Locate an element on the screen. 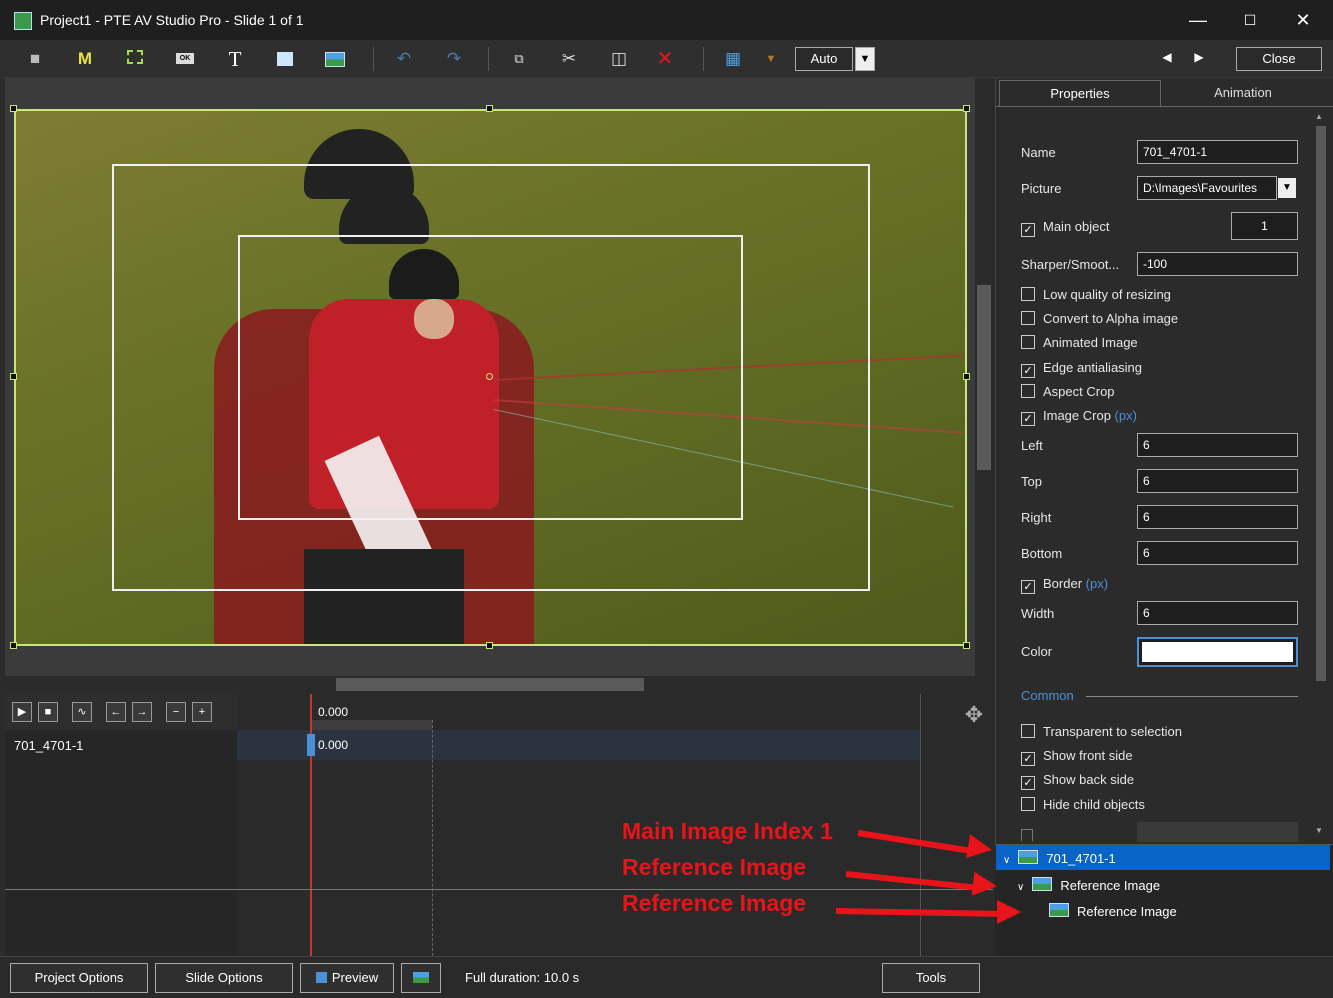 Image resolution: width=1333 pixels, height=998 pixels. undo-icon: ↶ is located at coordinates (404, 59).